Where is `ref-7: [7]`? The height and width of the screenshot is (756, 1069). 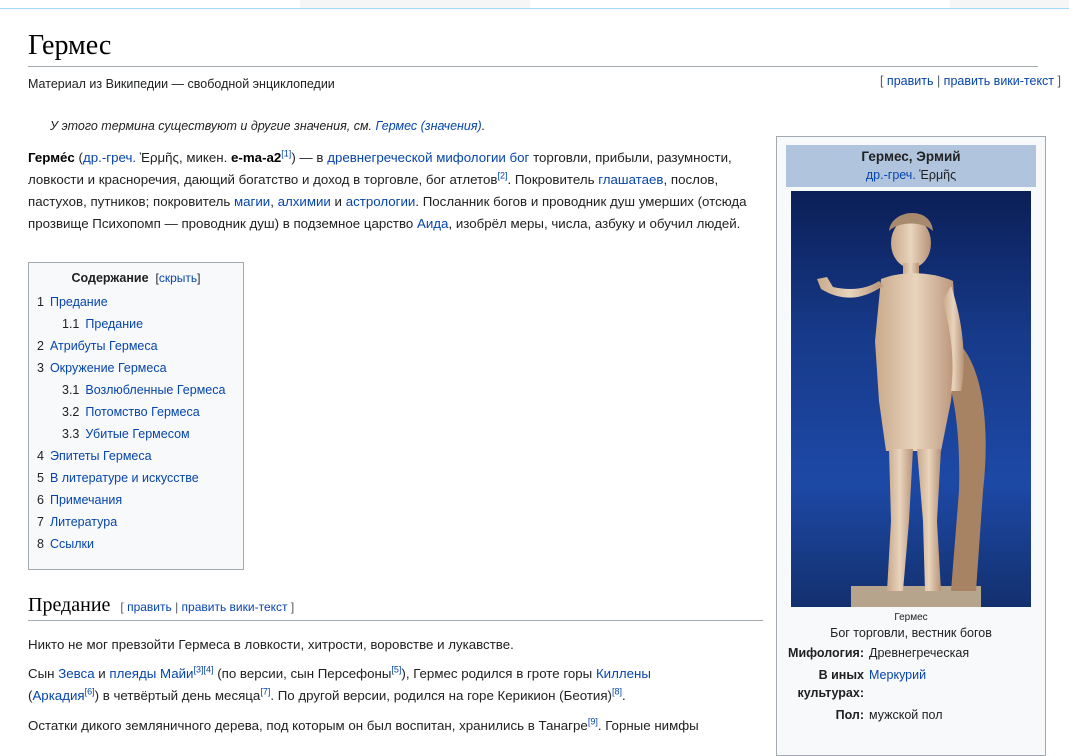
ref-7: [7] is located at coordinates (265, 692).